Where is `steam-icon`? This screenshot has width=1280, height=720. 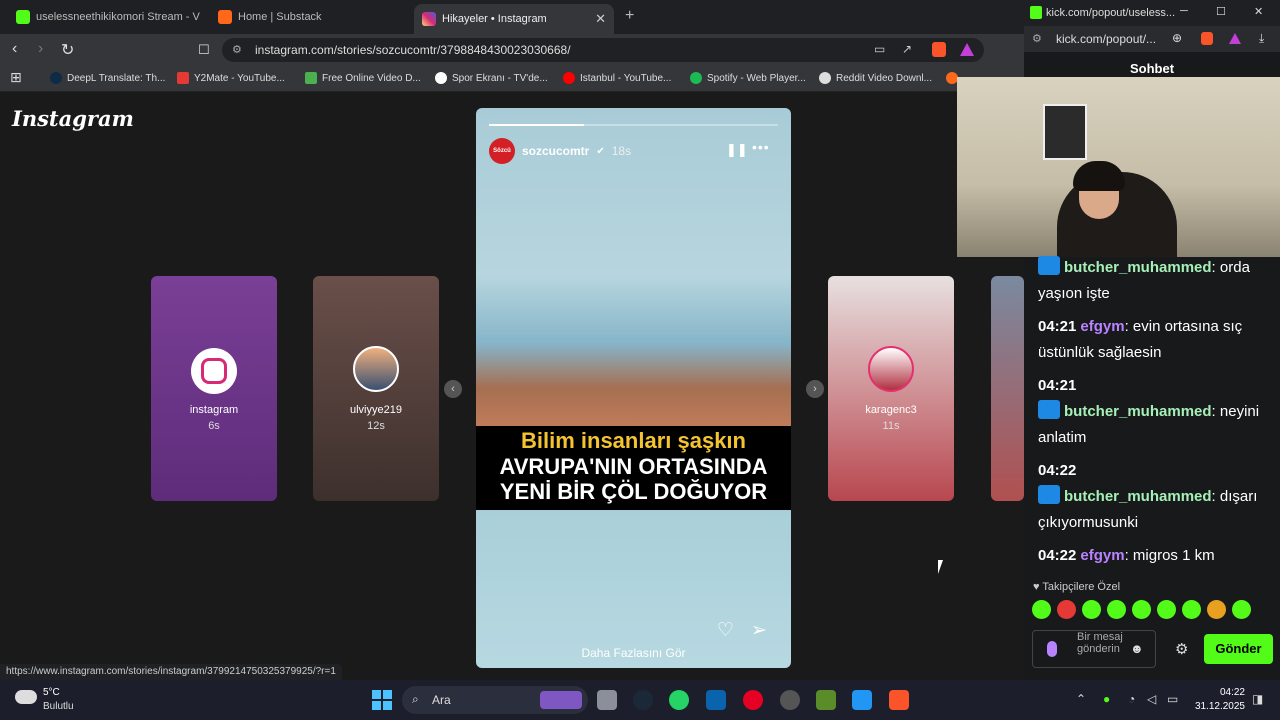
steam-icon is located at coordinates (643, 700).